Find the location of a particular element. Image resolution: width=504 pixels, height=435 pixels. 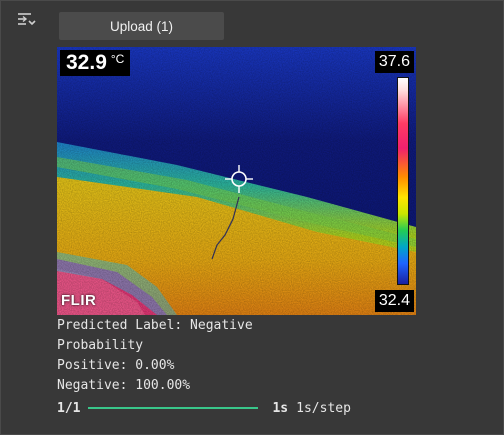

spot-temperature-box: 32.9 °C is located at coordinates (95, 63).